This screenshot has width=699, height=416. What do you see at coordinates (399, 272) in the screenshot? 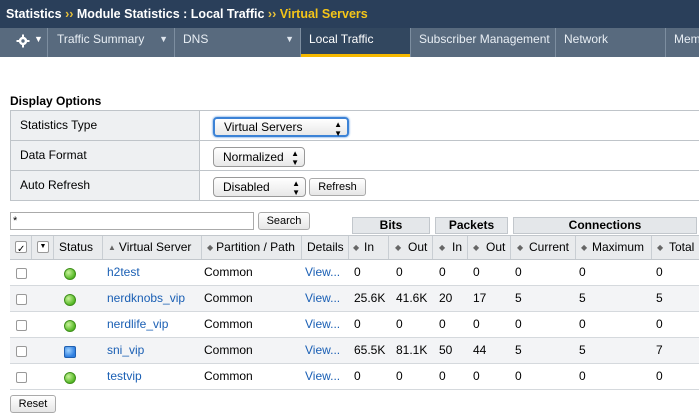
I see `bits-out-cell: 0` at bounding box center [399, 272].